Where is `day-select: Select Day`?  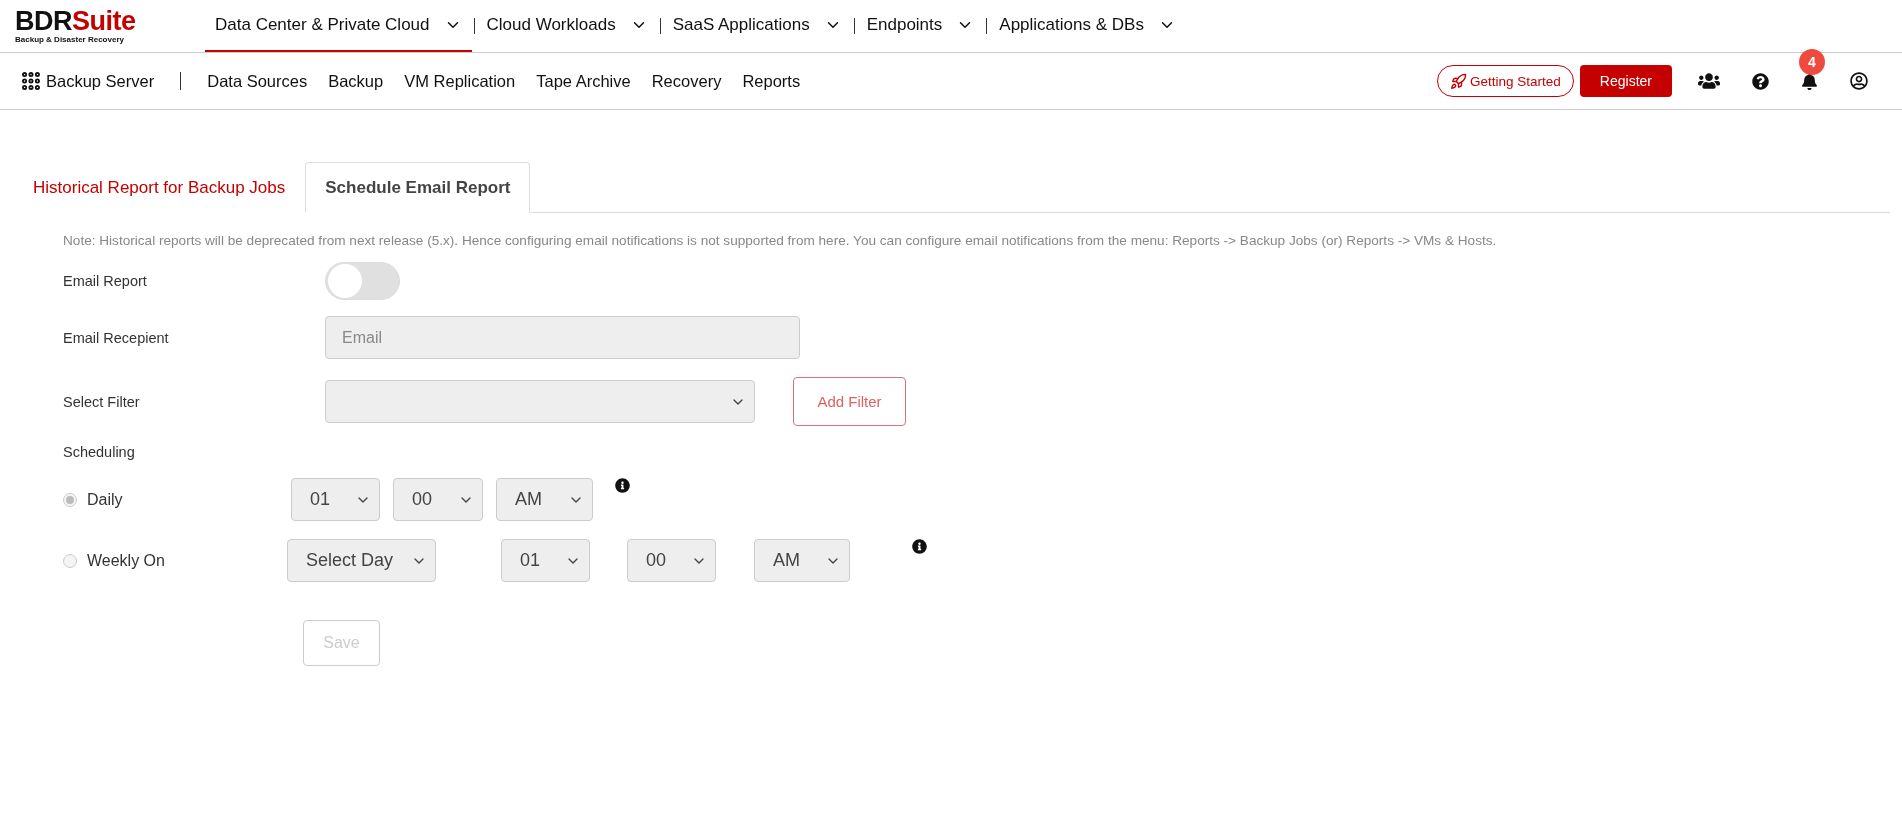 day-select: Select Day is located at coordinates (361, 560).